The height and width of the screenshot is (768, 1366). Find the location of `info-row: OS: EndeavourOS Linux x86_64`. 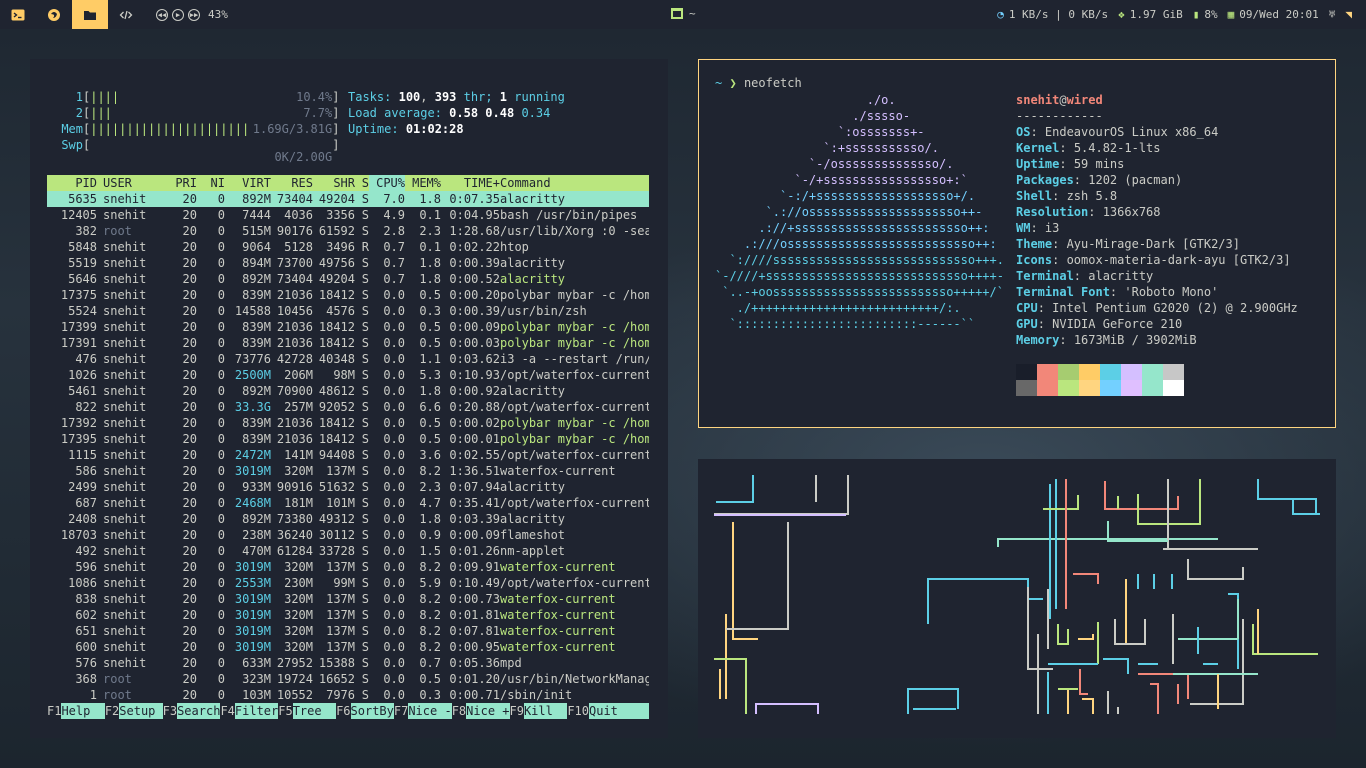

info-row: OS: EndeavourOS Linux x86_64 is located at coordinates (1117, 132).